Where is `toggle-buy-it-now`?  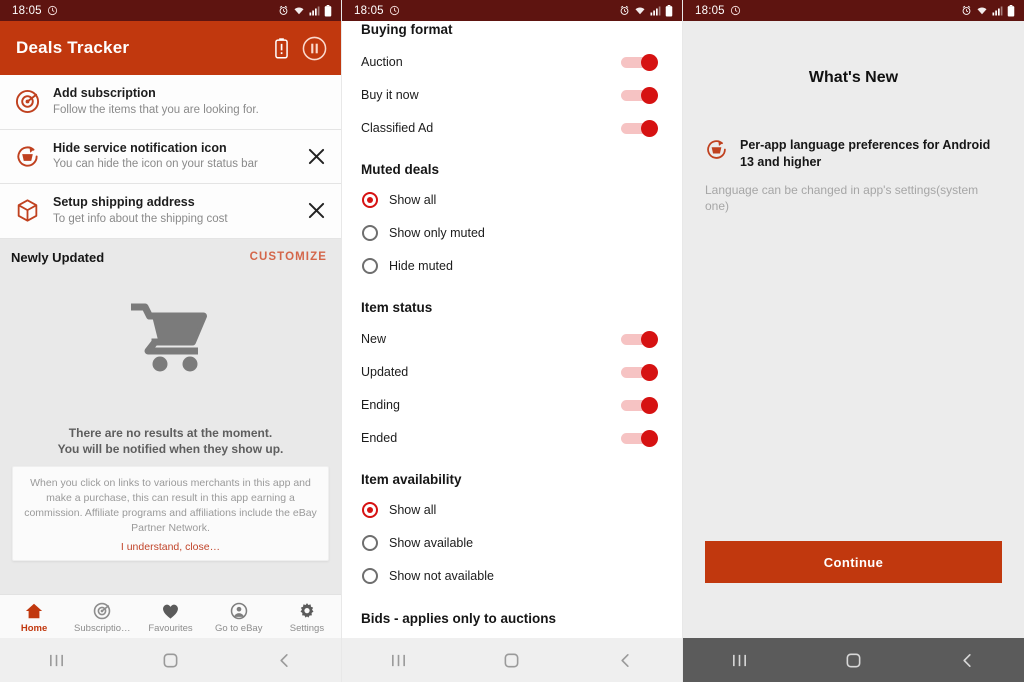 toggle-buy-it-now is located at coordinates (639, 95).